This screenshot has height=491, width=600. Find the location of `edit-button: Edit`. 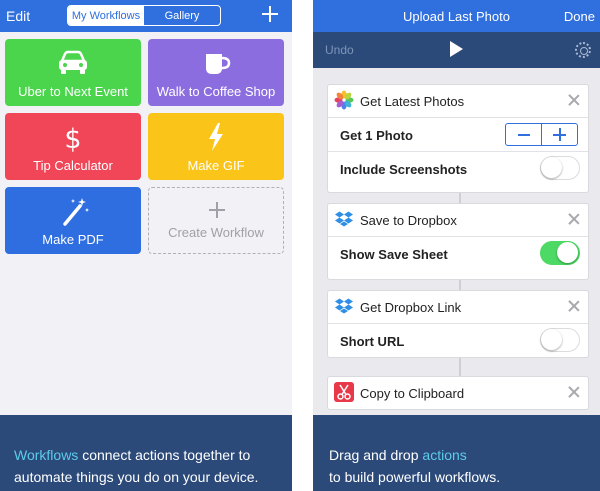

edit-button: Edit is located at coordinates (18, 16).